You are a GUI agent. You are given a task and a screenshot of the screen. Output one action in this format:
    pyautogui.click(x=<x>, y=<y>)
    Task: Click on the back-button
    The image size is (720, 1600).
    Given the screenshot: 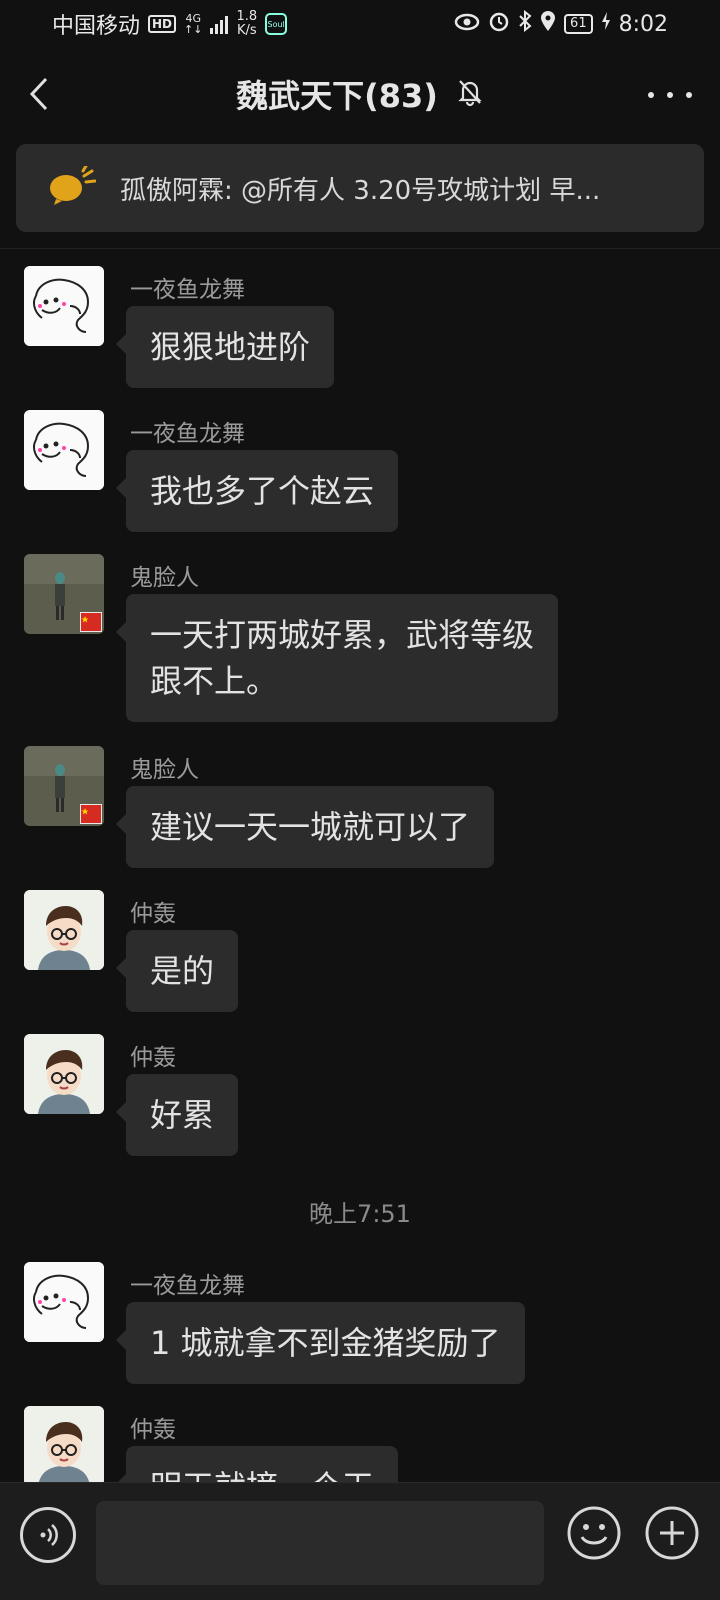 What is the action you would take?
    pyautogui.click(x=39, y=94)
    